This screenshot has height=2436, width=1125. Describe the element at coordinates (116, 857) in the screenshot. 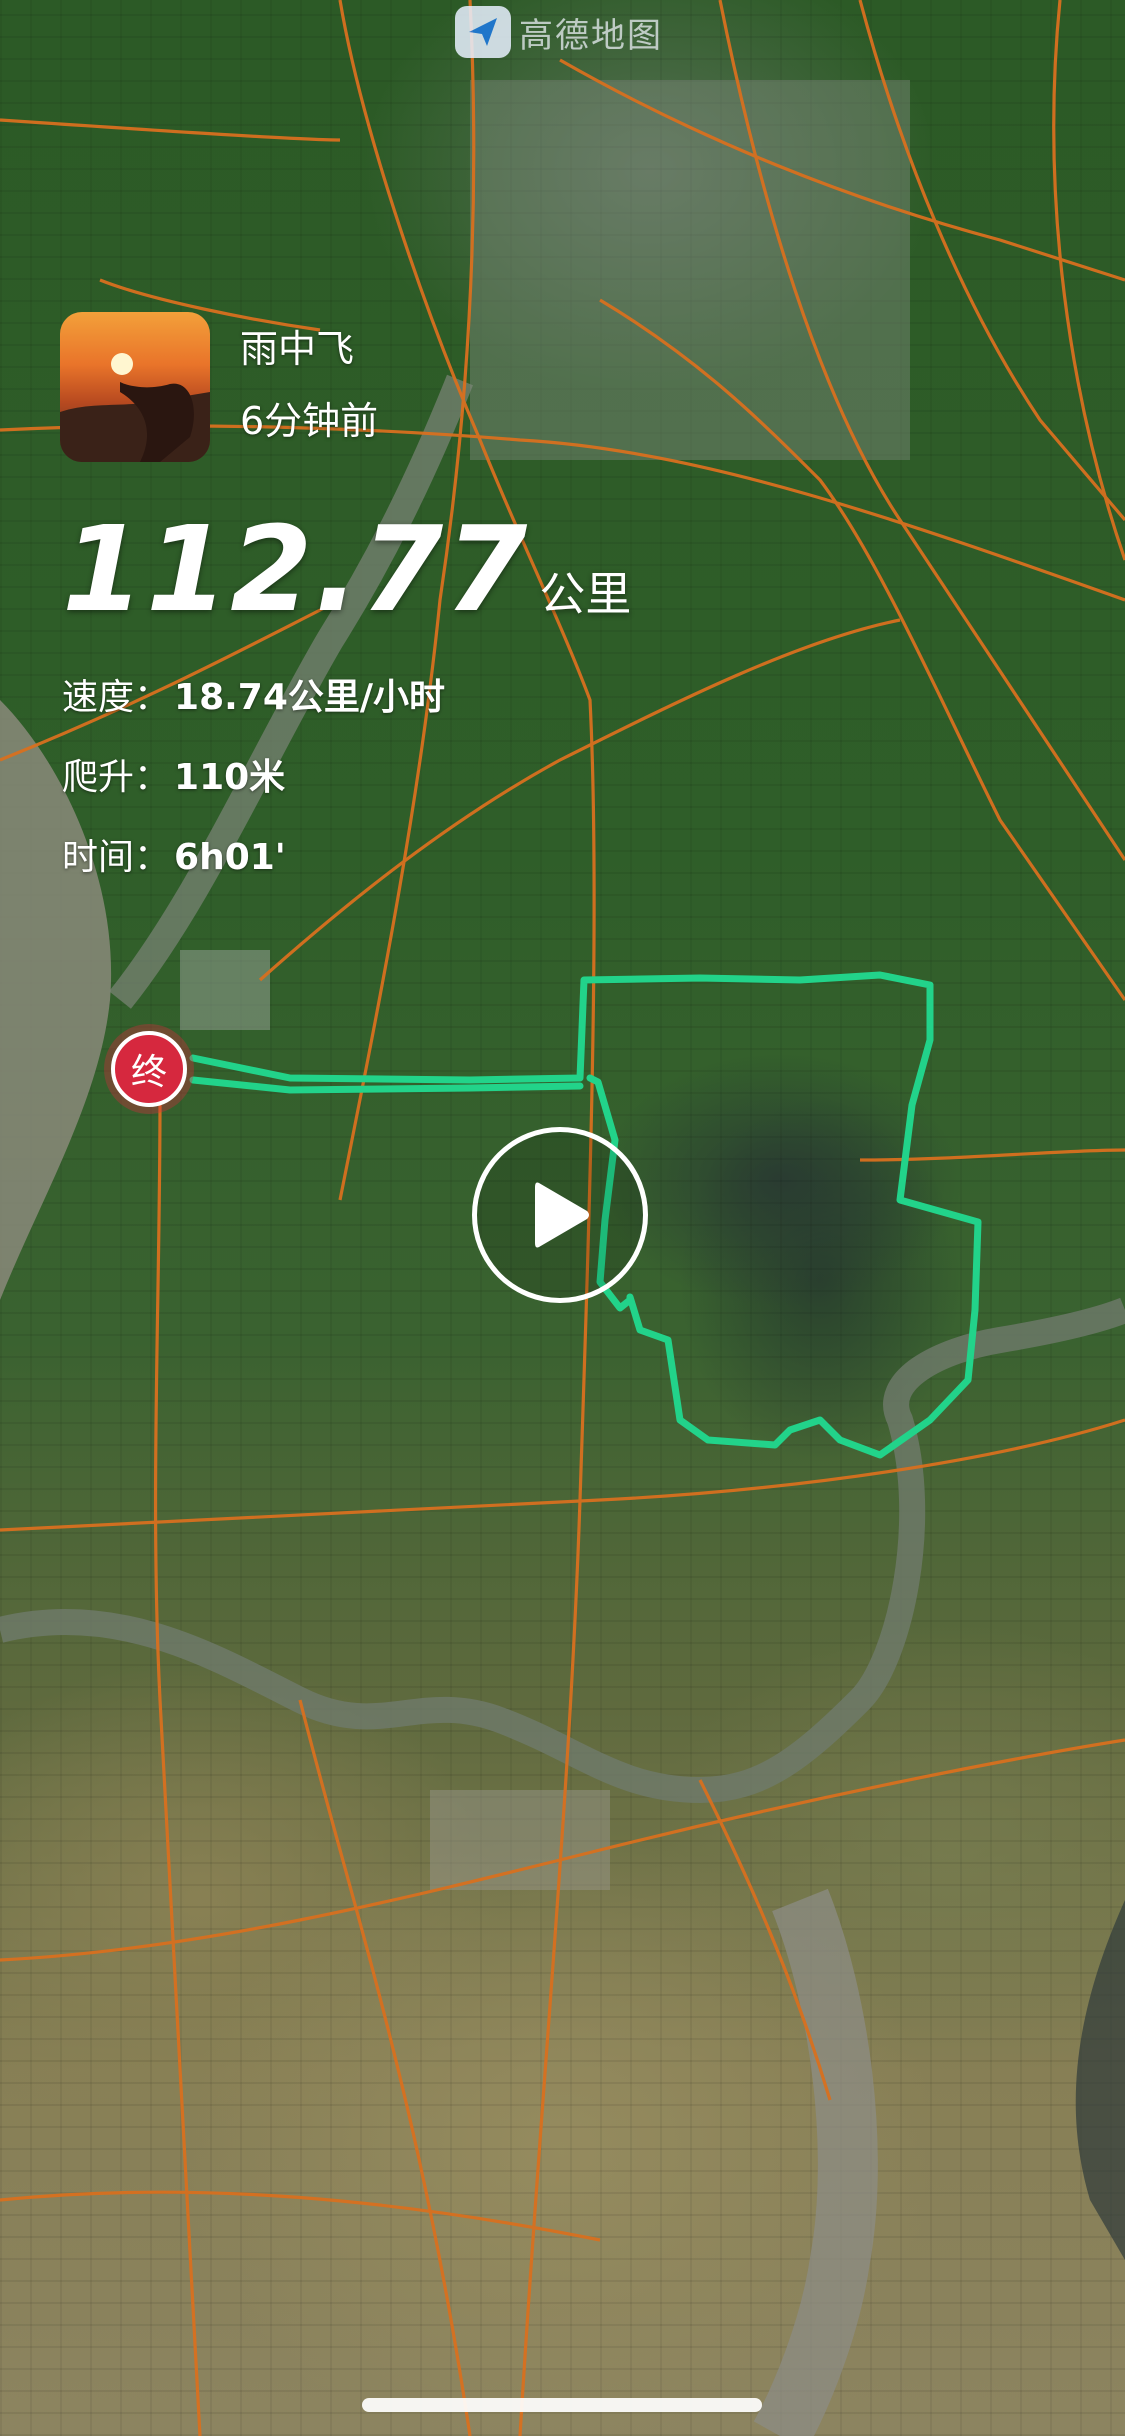

I see `time-label: 时间：` at that location.